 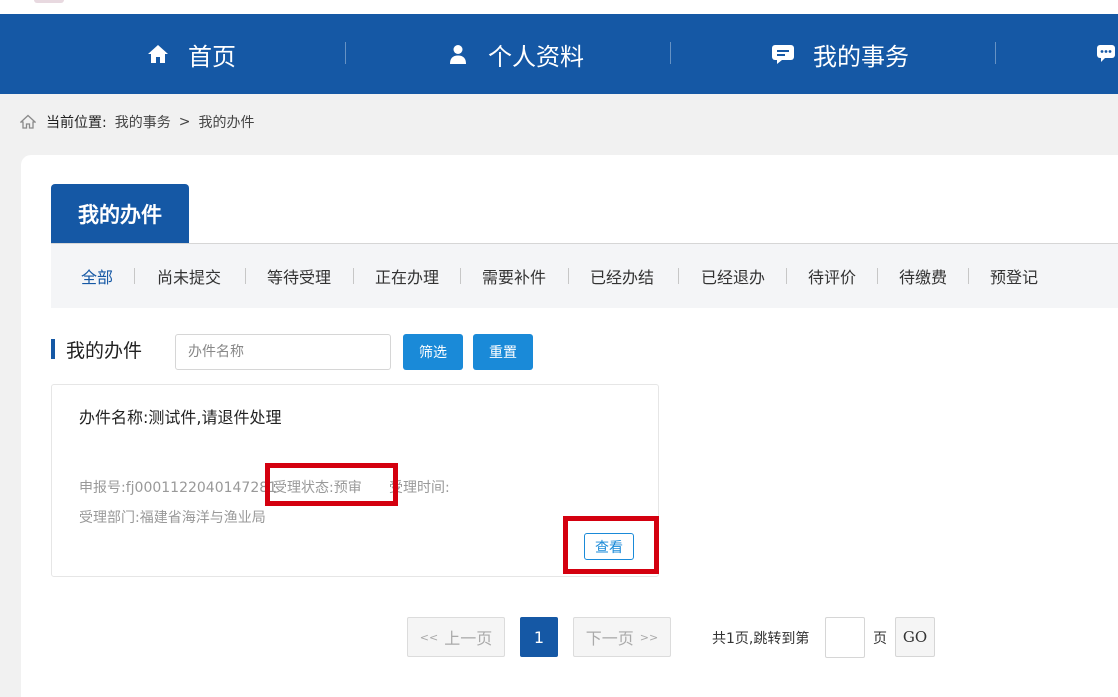 I want to click on nav-more, so click(x=1107, y=54).